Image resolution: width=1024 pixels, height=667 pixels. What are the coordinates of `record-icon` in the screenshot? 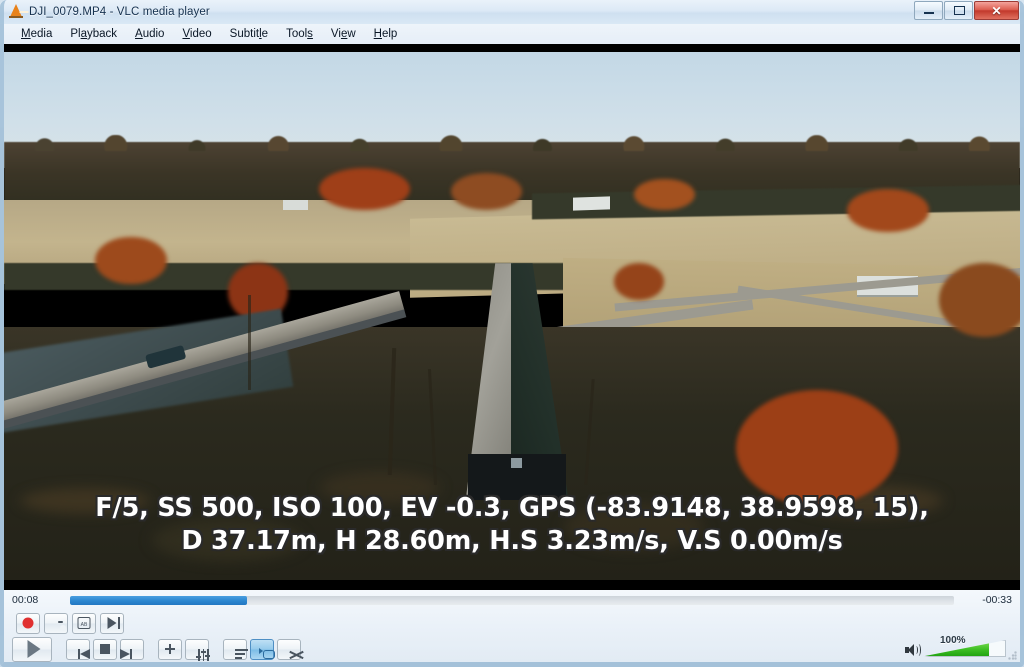 It's located at (28, 623).